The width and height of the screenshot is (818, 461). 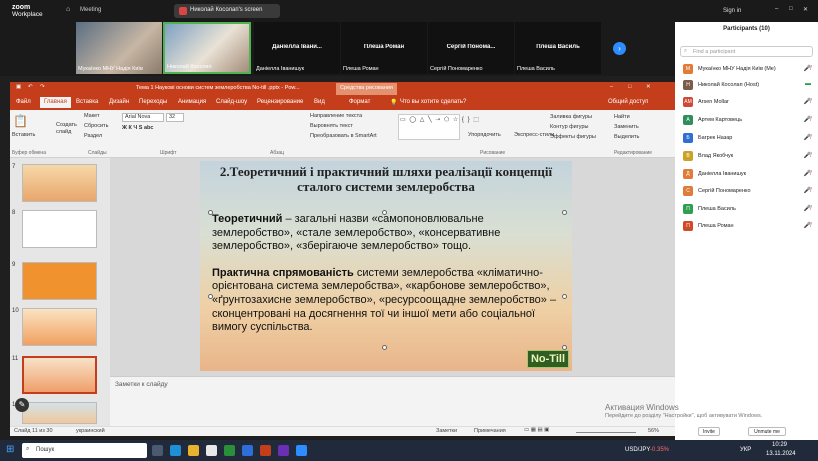 I want to click on sign-in-link: Sign in, so click(x=732, y=11).